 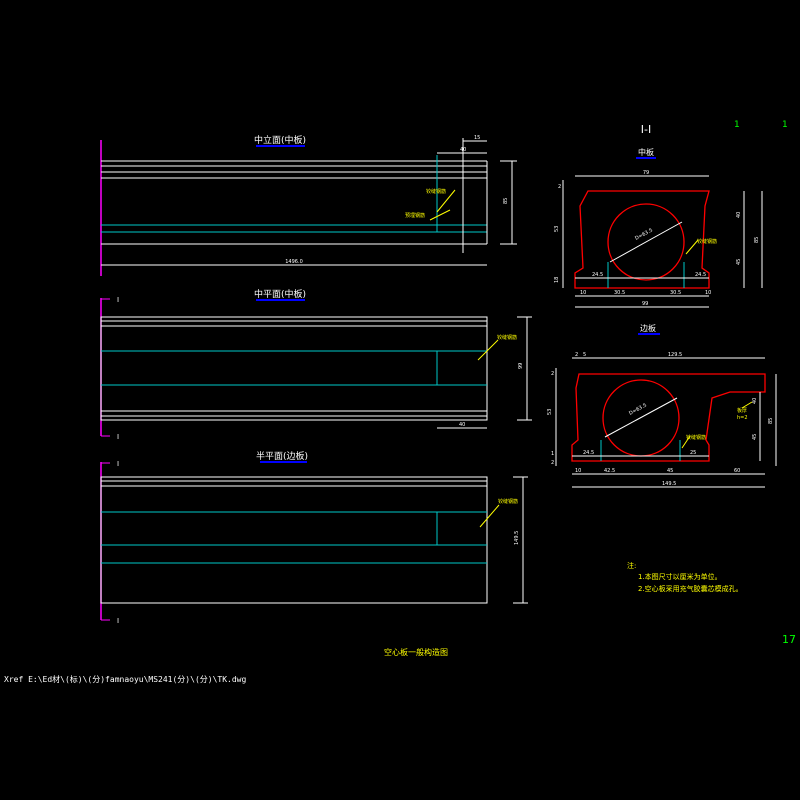 What do you see at coordinates (696, 437) in the screenshot?
I see `section-edge-leader-text: 铰缝钢筋` at bounding box center [696, 437].